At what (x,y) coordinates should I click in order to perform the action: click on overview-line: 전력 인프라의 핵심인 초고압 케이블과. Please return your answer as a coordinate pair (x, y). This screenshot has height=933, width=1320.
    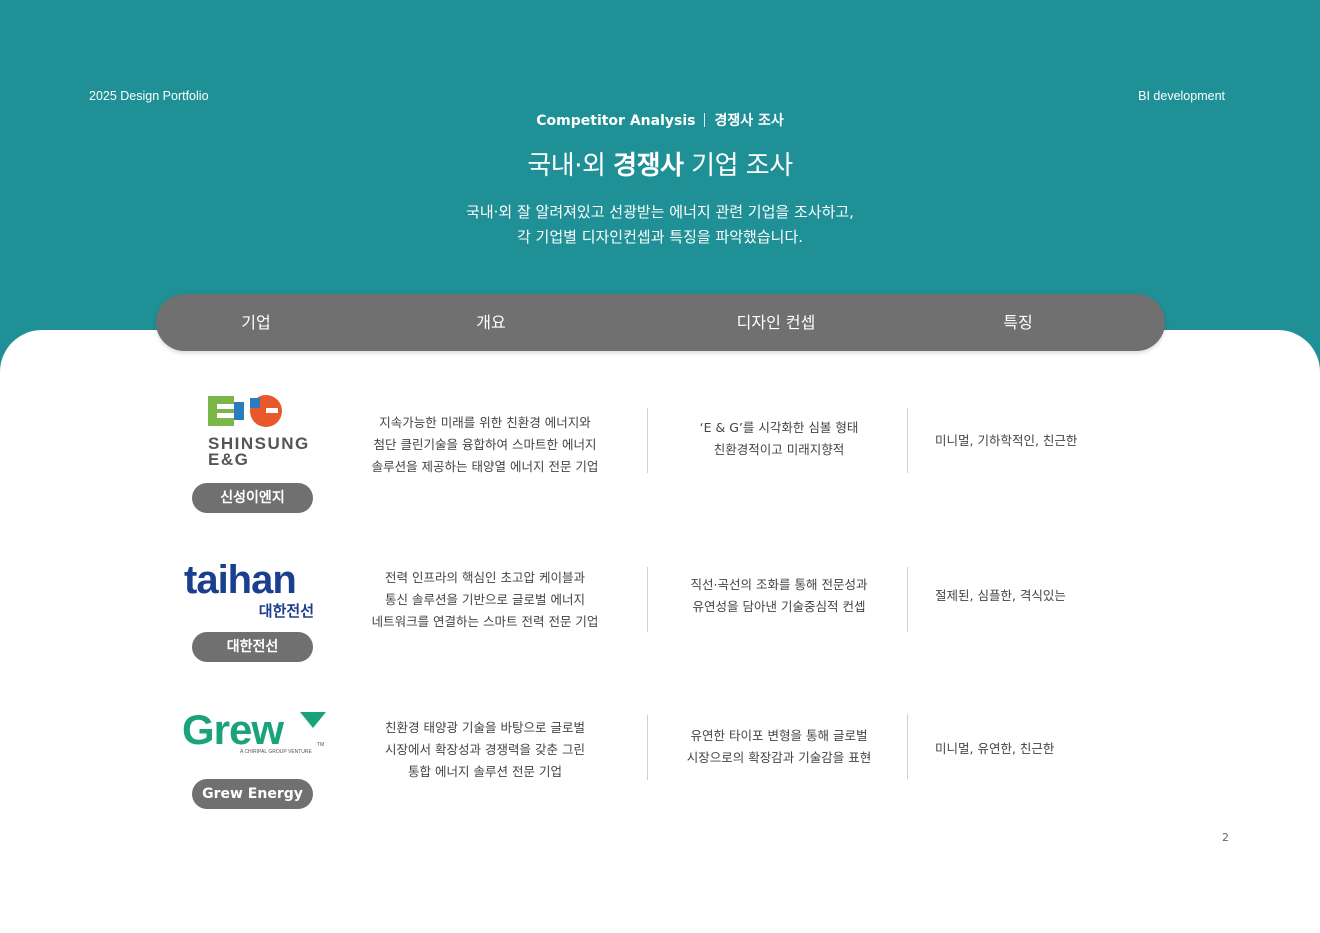
    Looking at the image, I should click on (485, 577).